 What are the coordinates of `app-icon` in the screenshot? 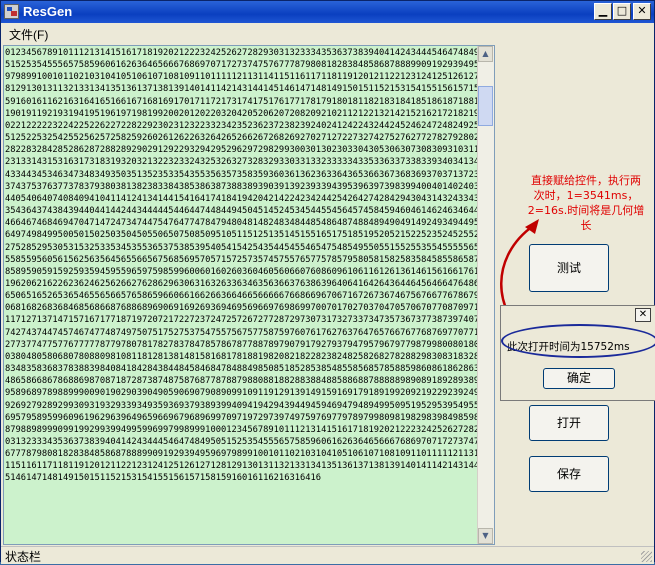 It's located at (11, 11).